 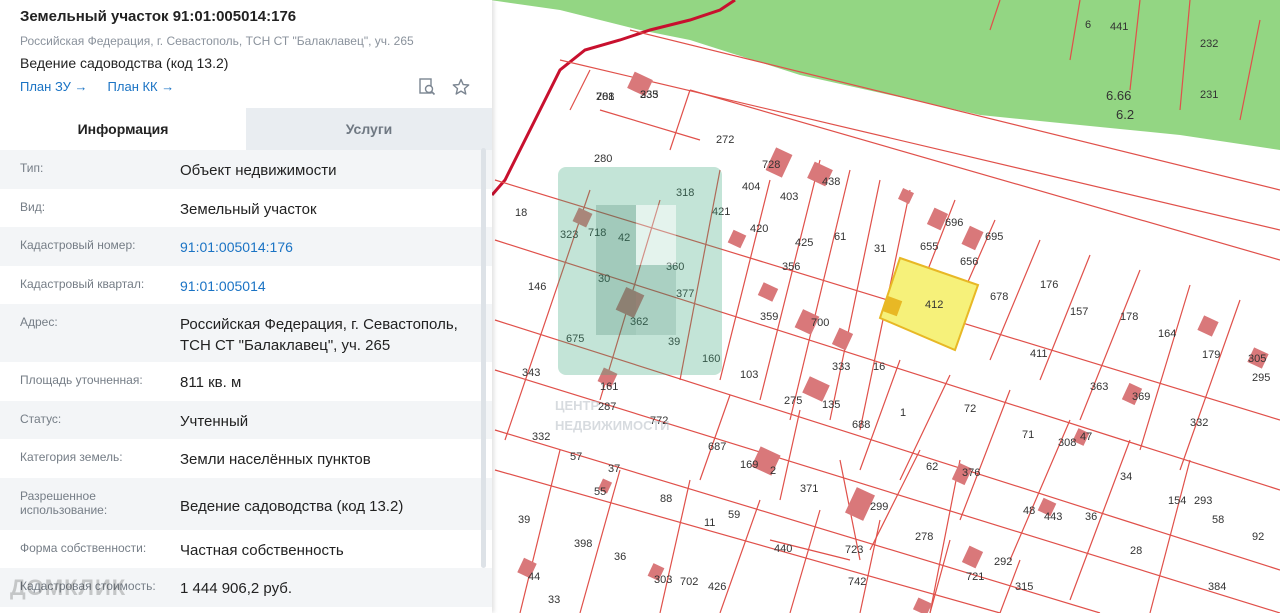 I want to click on panel-tabs: Информация Услуги, so click(x=246, y=129).